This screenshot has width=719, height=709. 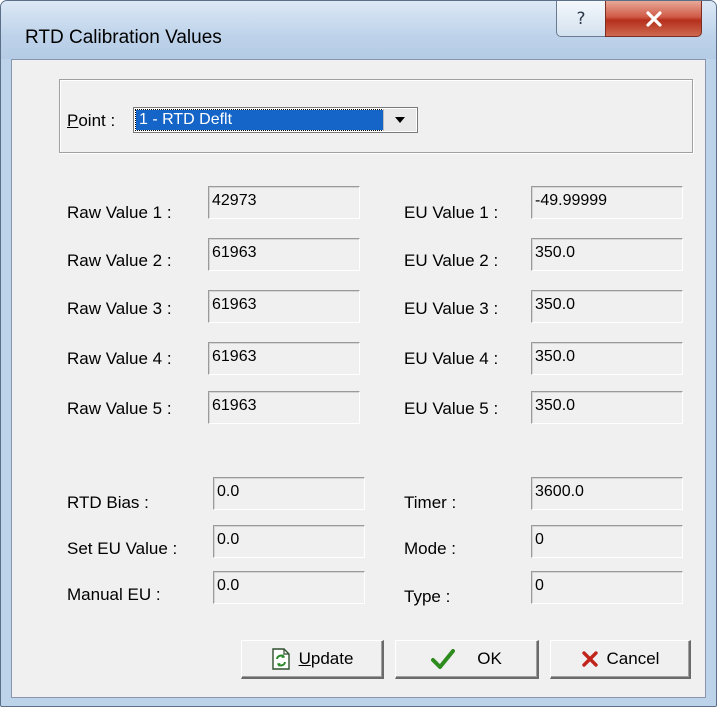 What do you see at coordinates (467, 659) in the screenshot?
I see `ok-button: OK` at bounding box center [467, 659].